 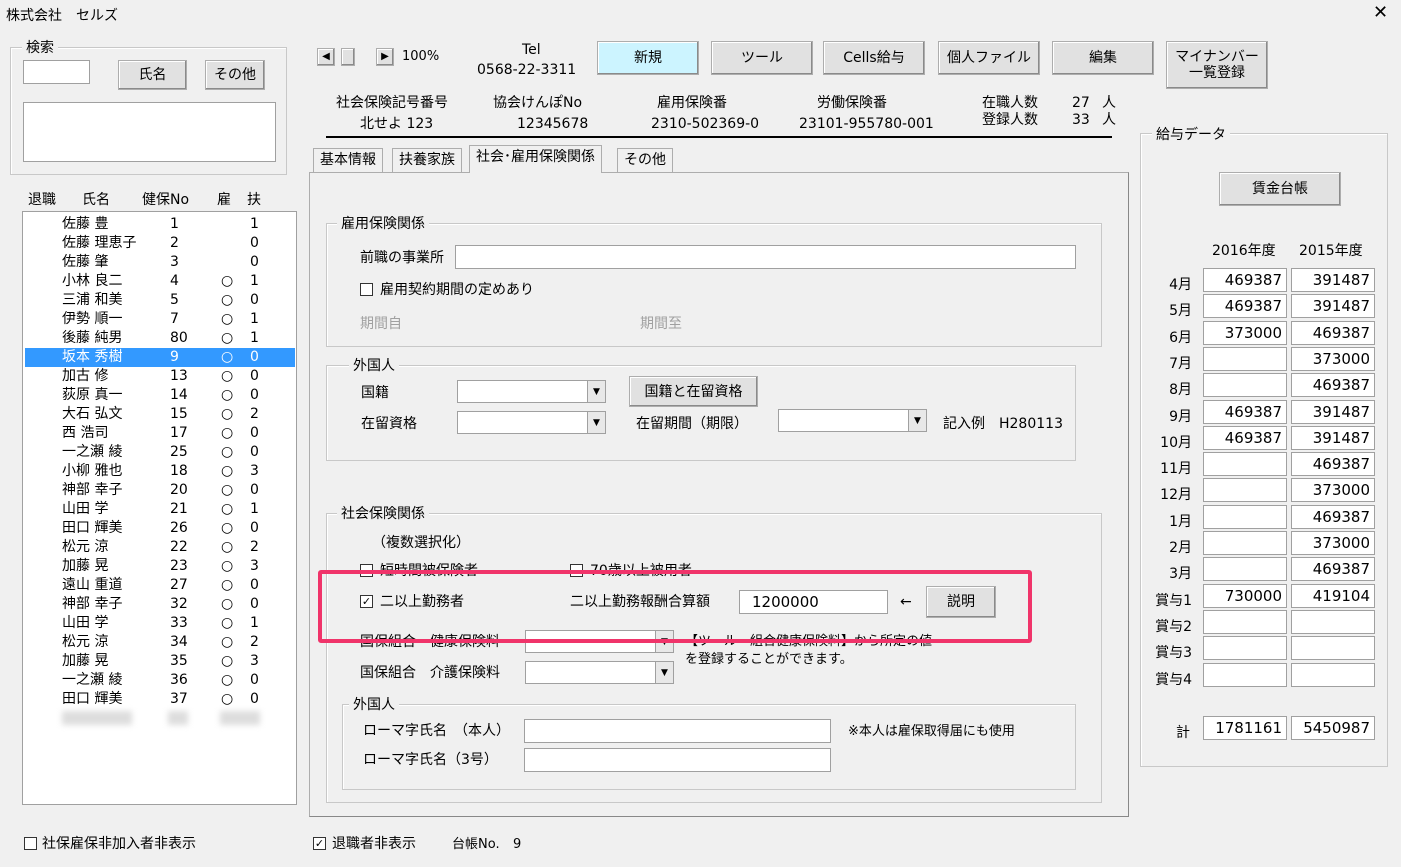 What do you see at coordinates (427, 160) in the screenshot?
I see `tab-dependents: 扶養家族` at bounding box center [427, 160].